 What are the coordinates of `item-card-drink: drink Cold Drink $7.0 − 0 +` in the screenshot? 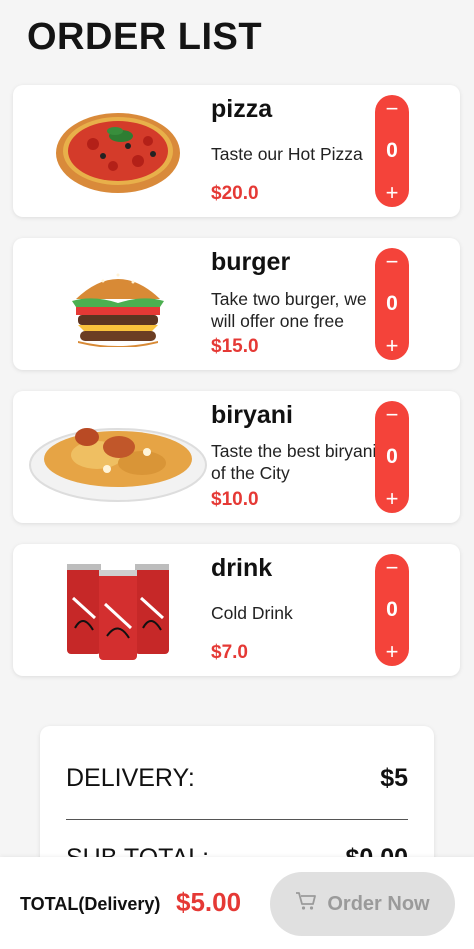 It's located at (236, 610).